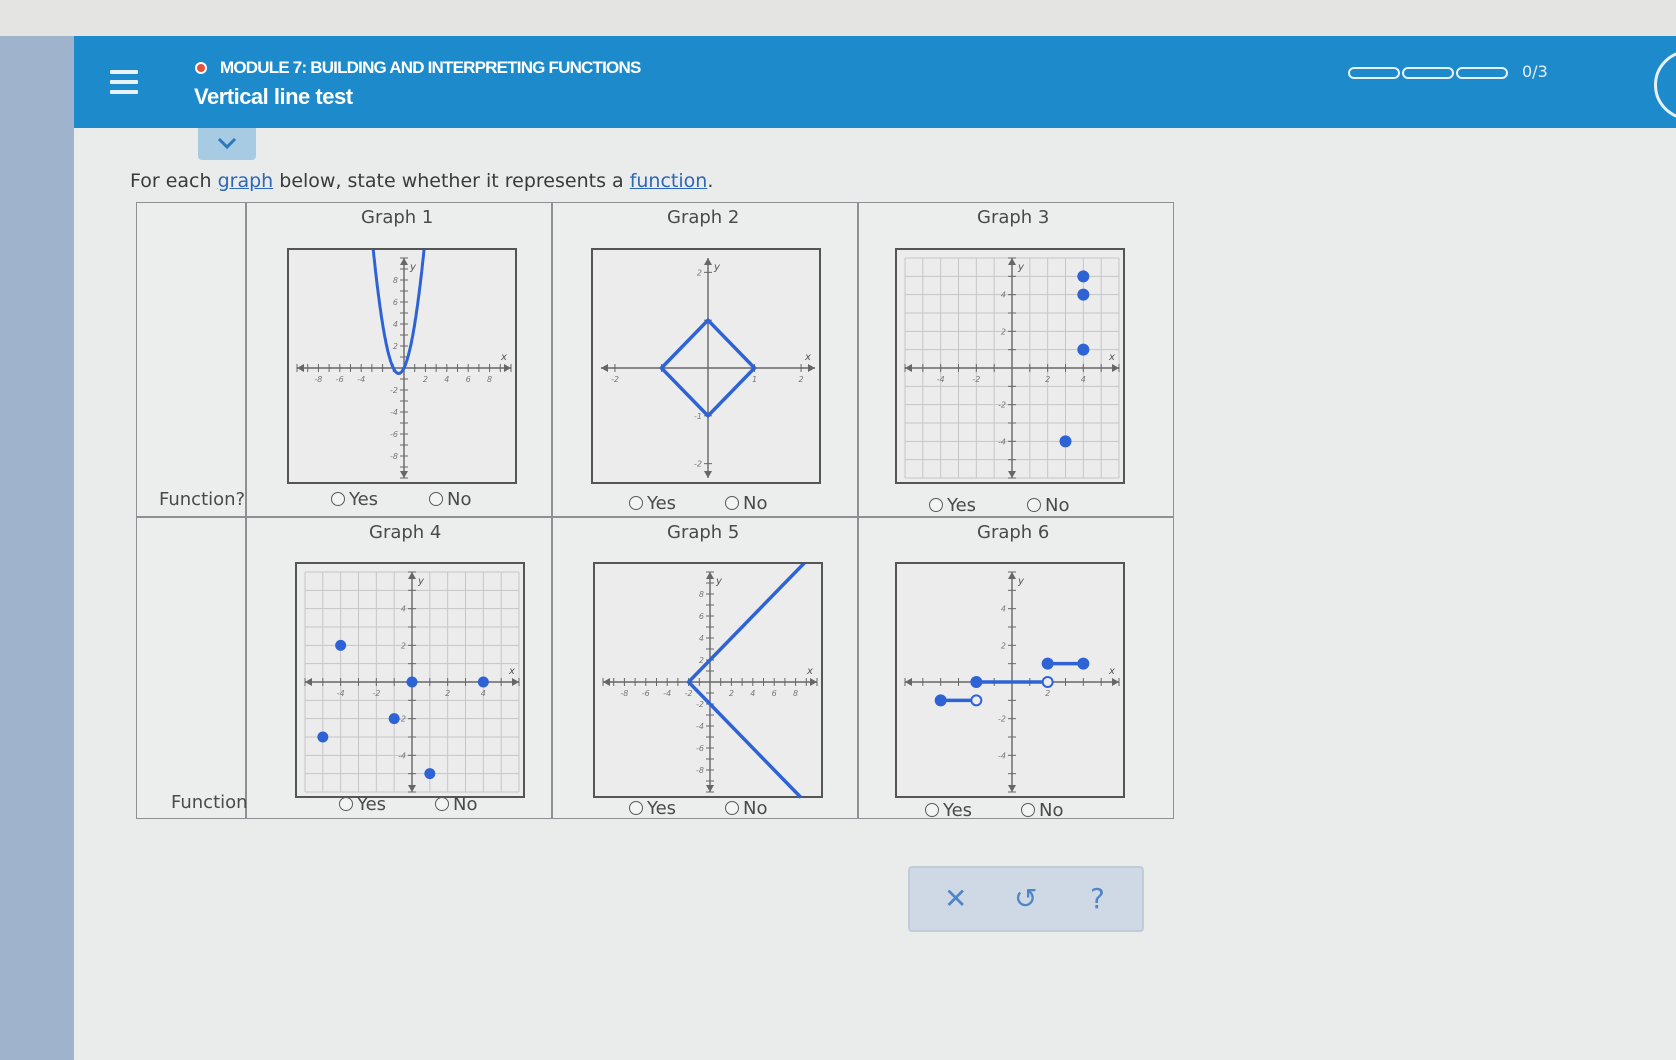 The width and height of the screenshot is (1676, 1060). I want to click on graph-title: Graph 6, so click(1013, 532).